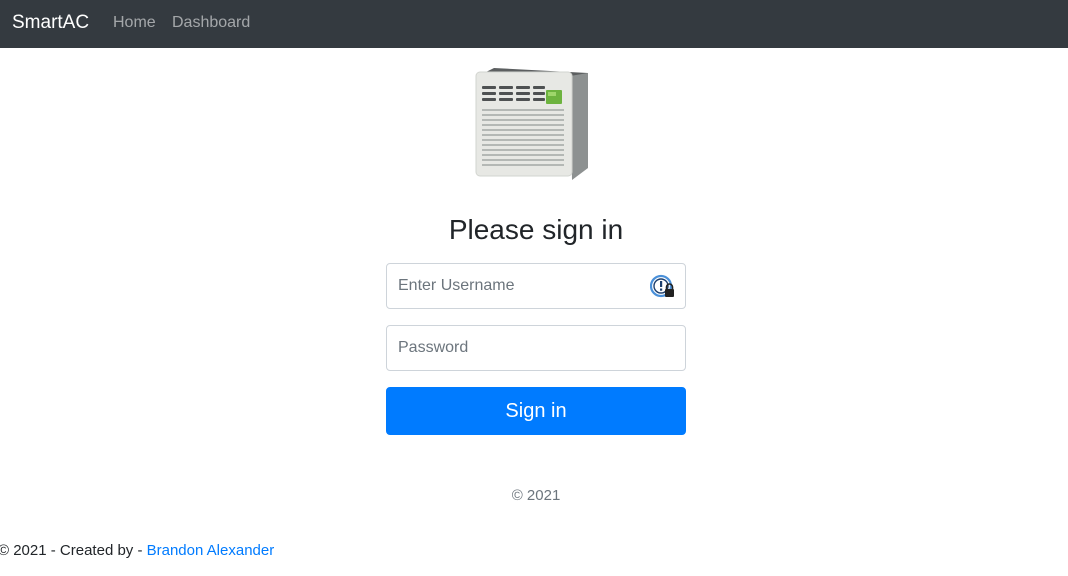 The image size is (1068, 576). I want to click on username-input, so click(536, 286).